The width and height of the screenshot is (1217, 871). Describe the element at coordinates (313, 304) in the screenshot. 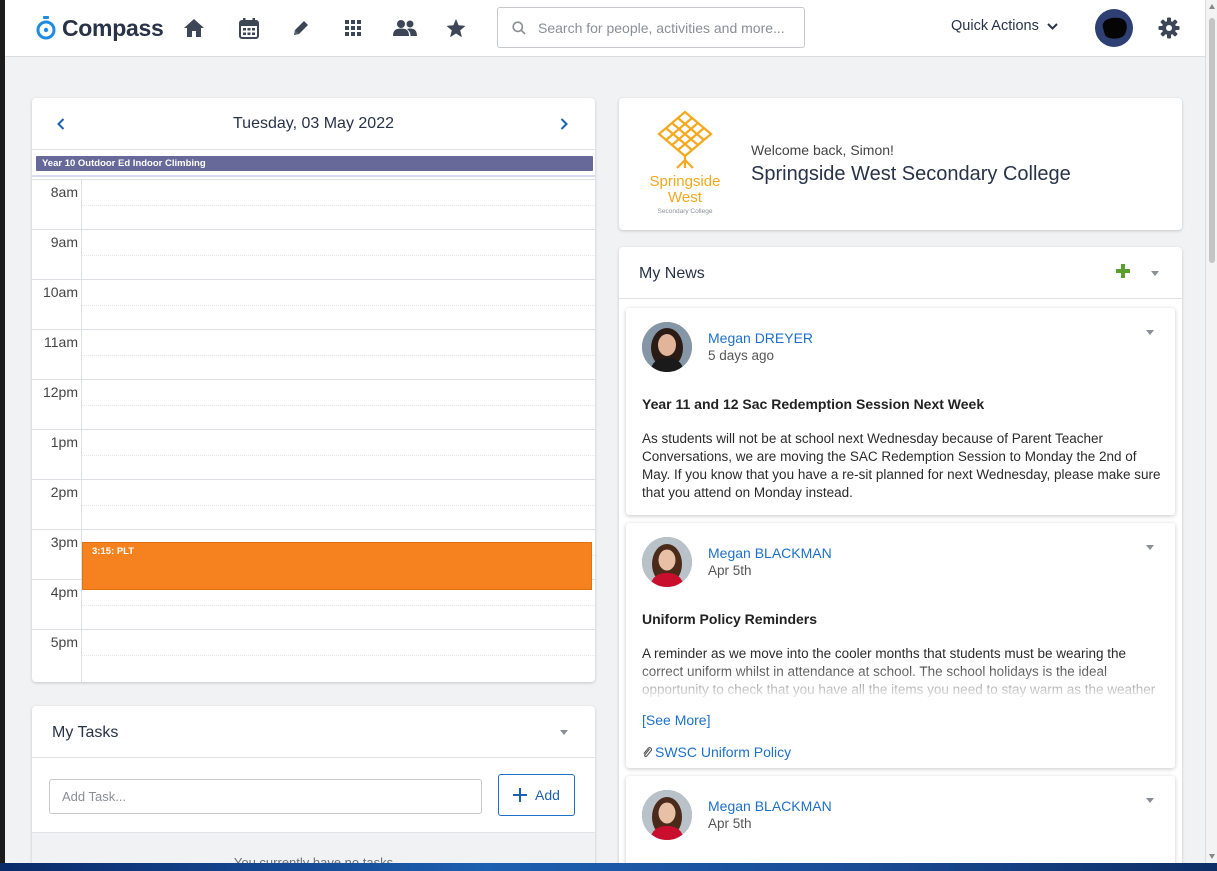

I see `hour-row: 10am` at that location.